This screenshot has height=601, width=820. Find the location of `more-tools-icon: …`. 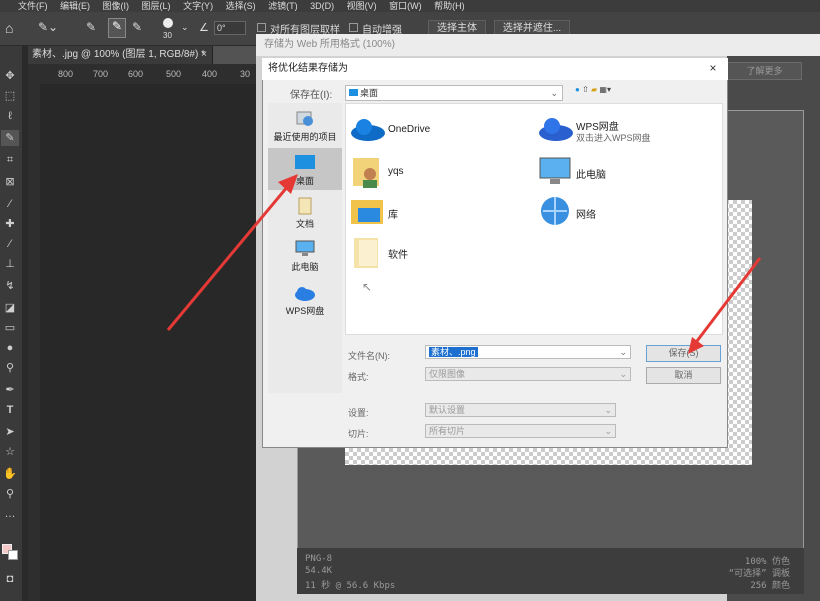

more-tools-icon: … is located at coordinates (10, 514).